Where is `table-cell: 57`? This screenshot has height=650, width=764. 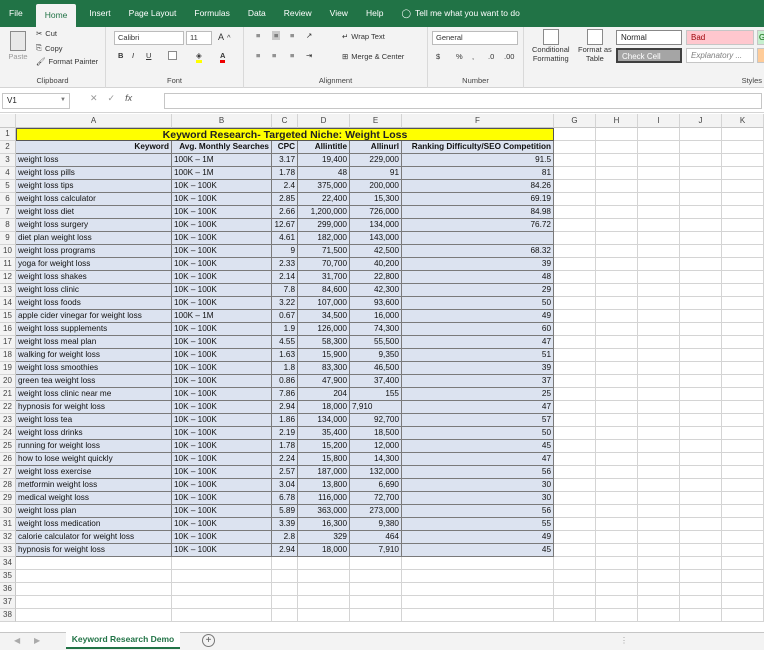 table-cell: 57 is located at coordinates (478, 420).